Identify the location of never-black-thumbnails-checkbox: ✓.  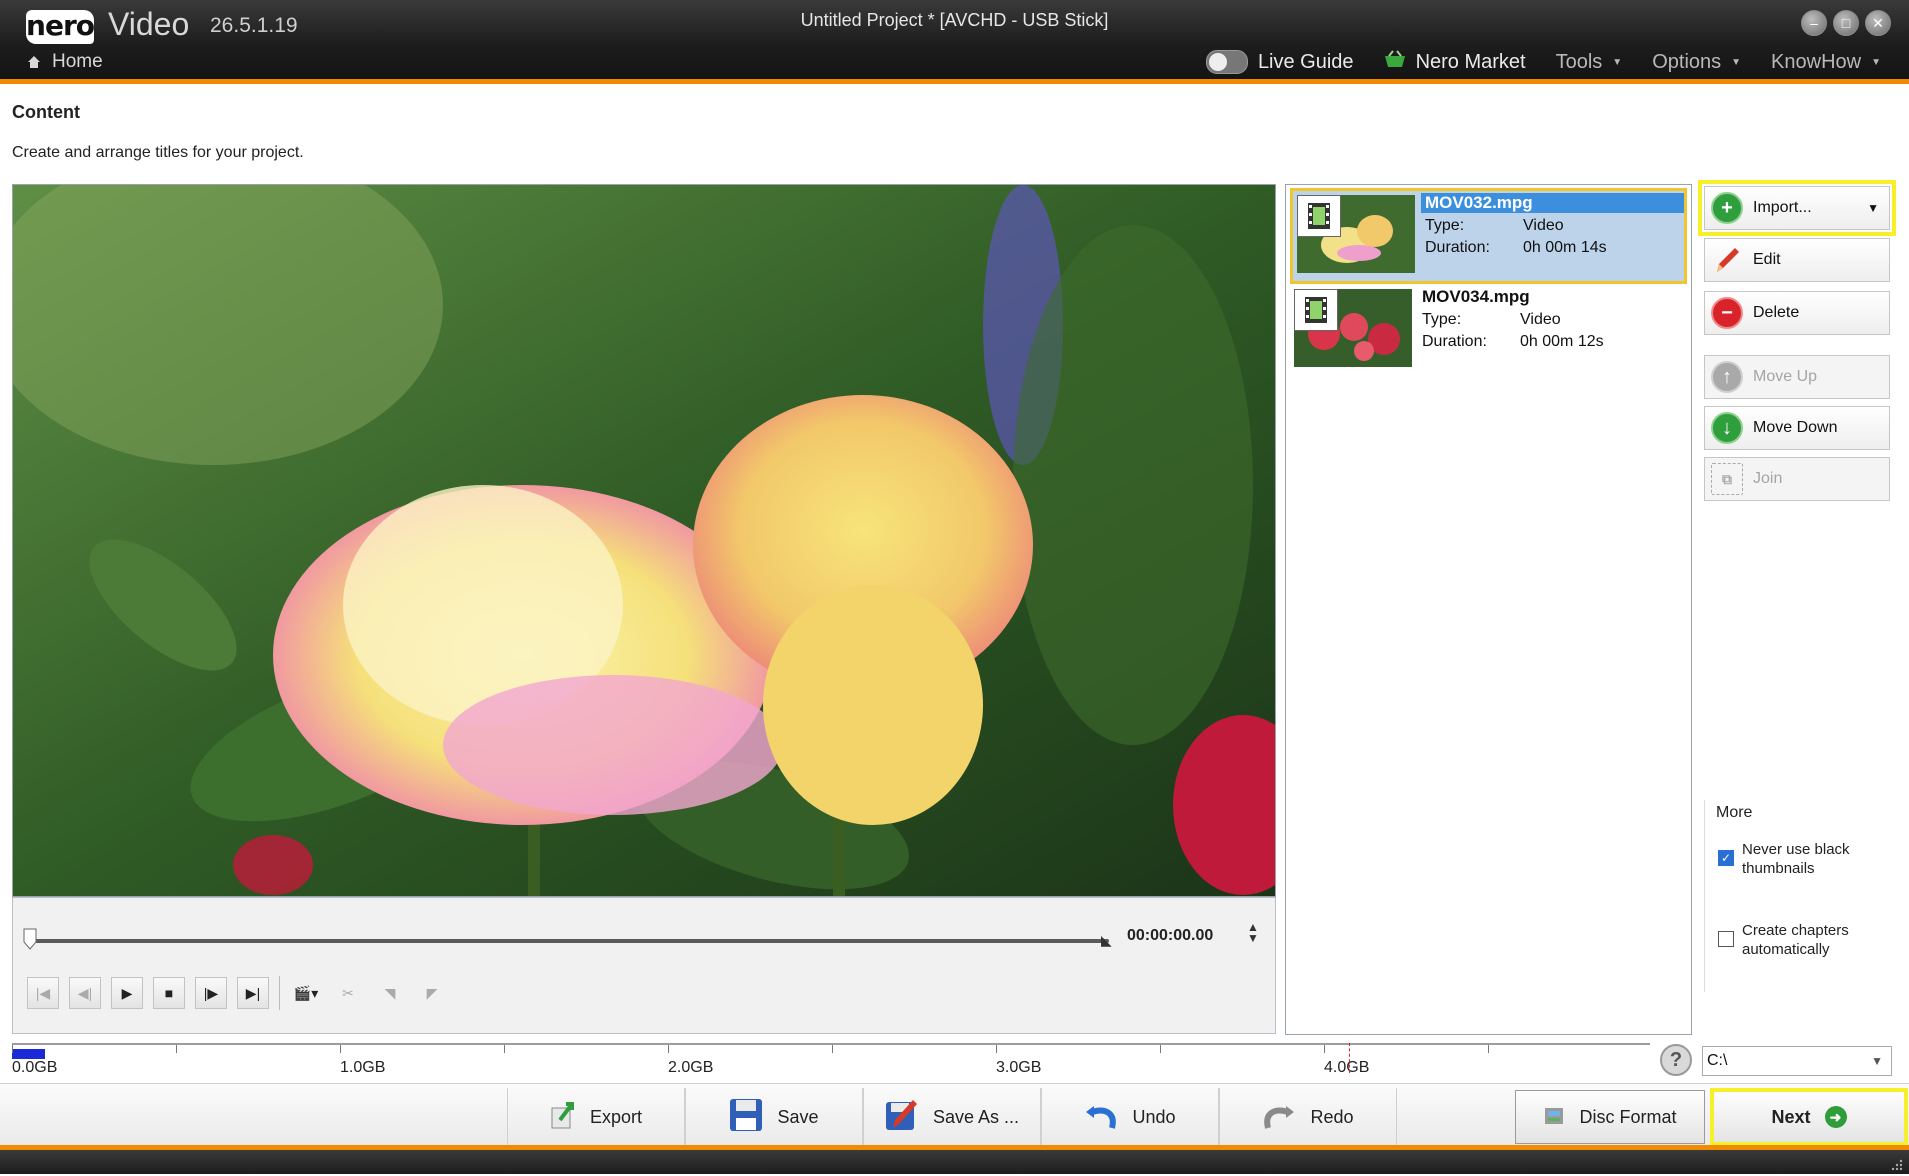
(1726, 858).